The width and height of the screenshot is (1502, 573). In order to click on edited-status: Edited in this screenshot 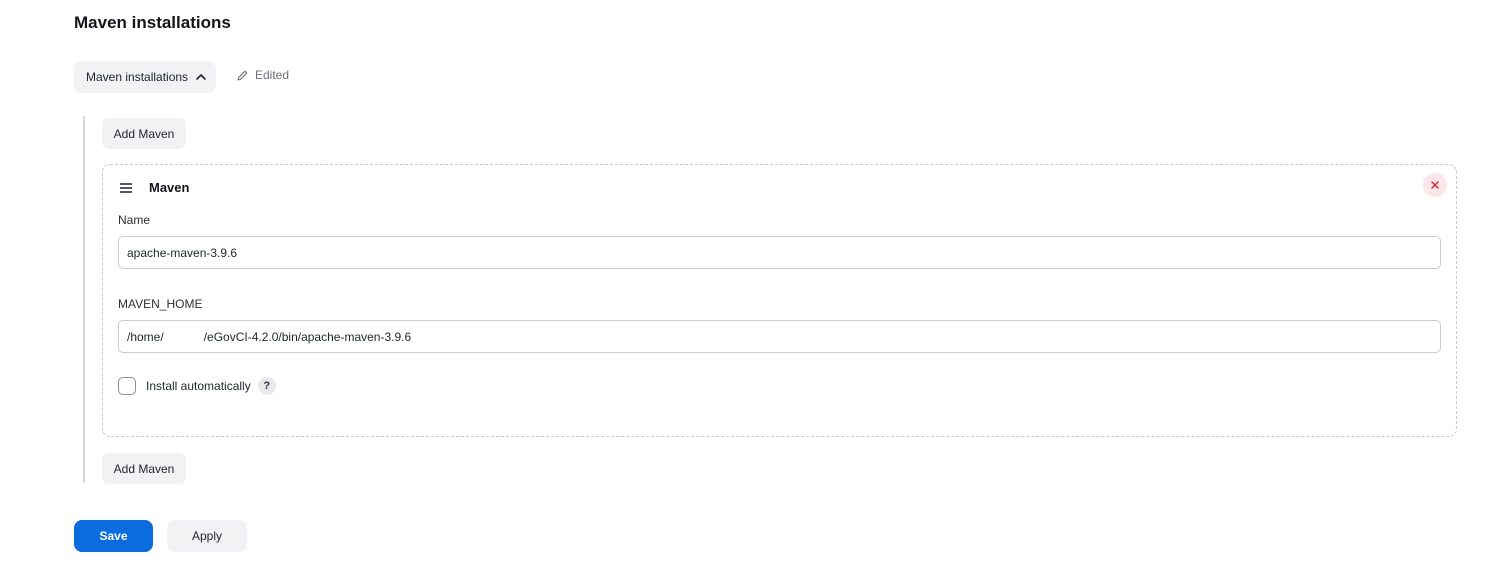, I will do `click(262, 75)`.